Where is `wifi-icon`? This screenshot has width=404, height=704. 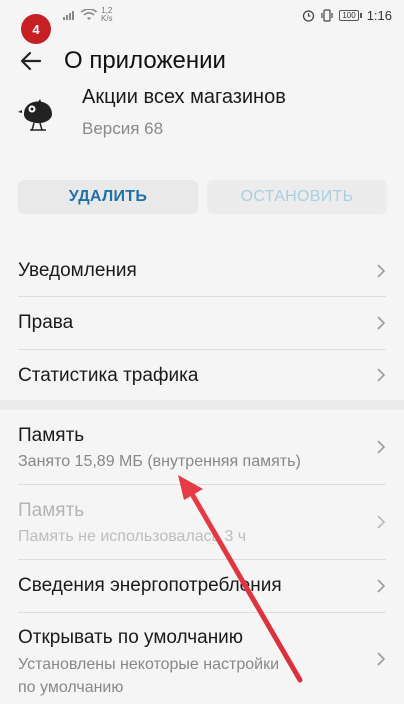
wifi-icon is located at coordinates (89, 14).